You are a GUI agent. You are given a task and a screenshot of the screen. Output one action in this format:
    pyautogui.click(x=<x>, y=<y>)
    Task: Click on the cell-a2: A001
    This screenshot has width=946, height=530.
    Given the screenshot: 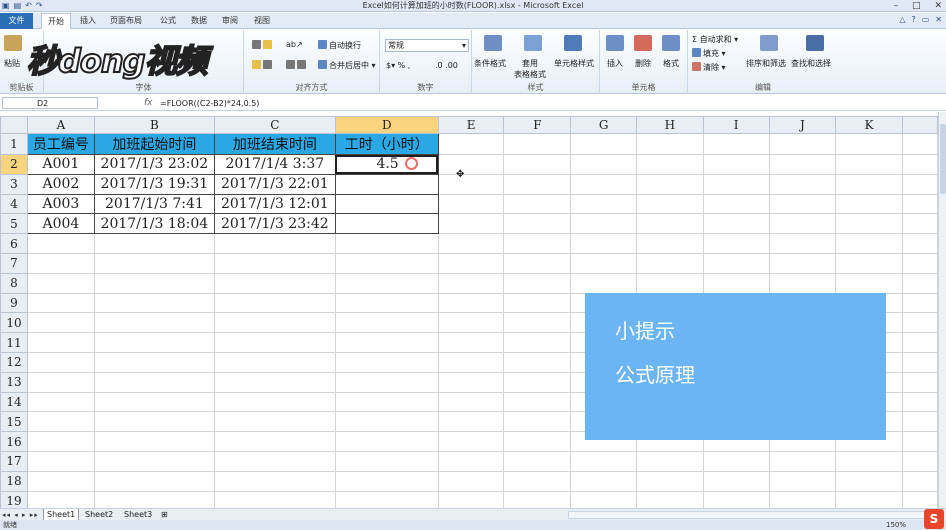 What is the action you would take?
    pyautogui.click(x=60, y=164)
    